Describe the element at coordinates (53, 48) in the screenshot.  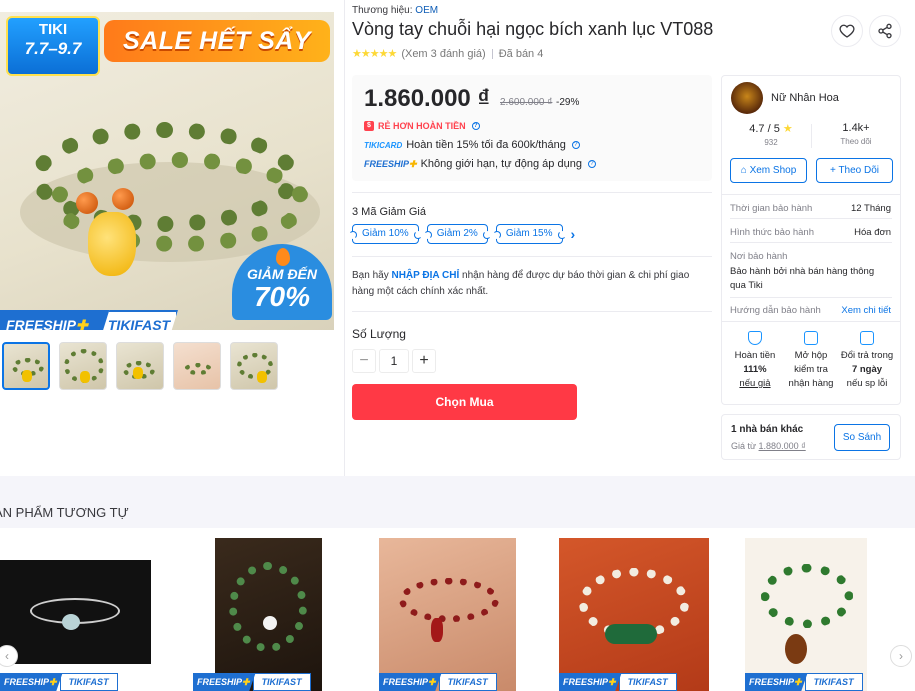
I see `badge-line2: 7.7–9.7` at that location.